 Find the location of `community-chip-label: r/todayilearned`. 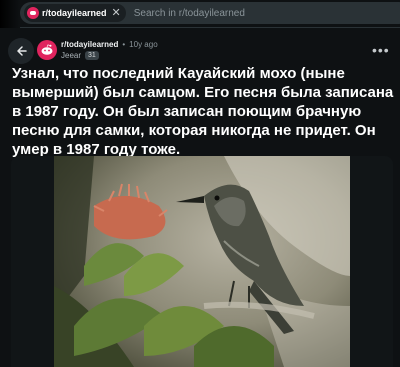

community-chip-label: r/todayilearned is located at coordinates (74, 13).